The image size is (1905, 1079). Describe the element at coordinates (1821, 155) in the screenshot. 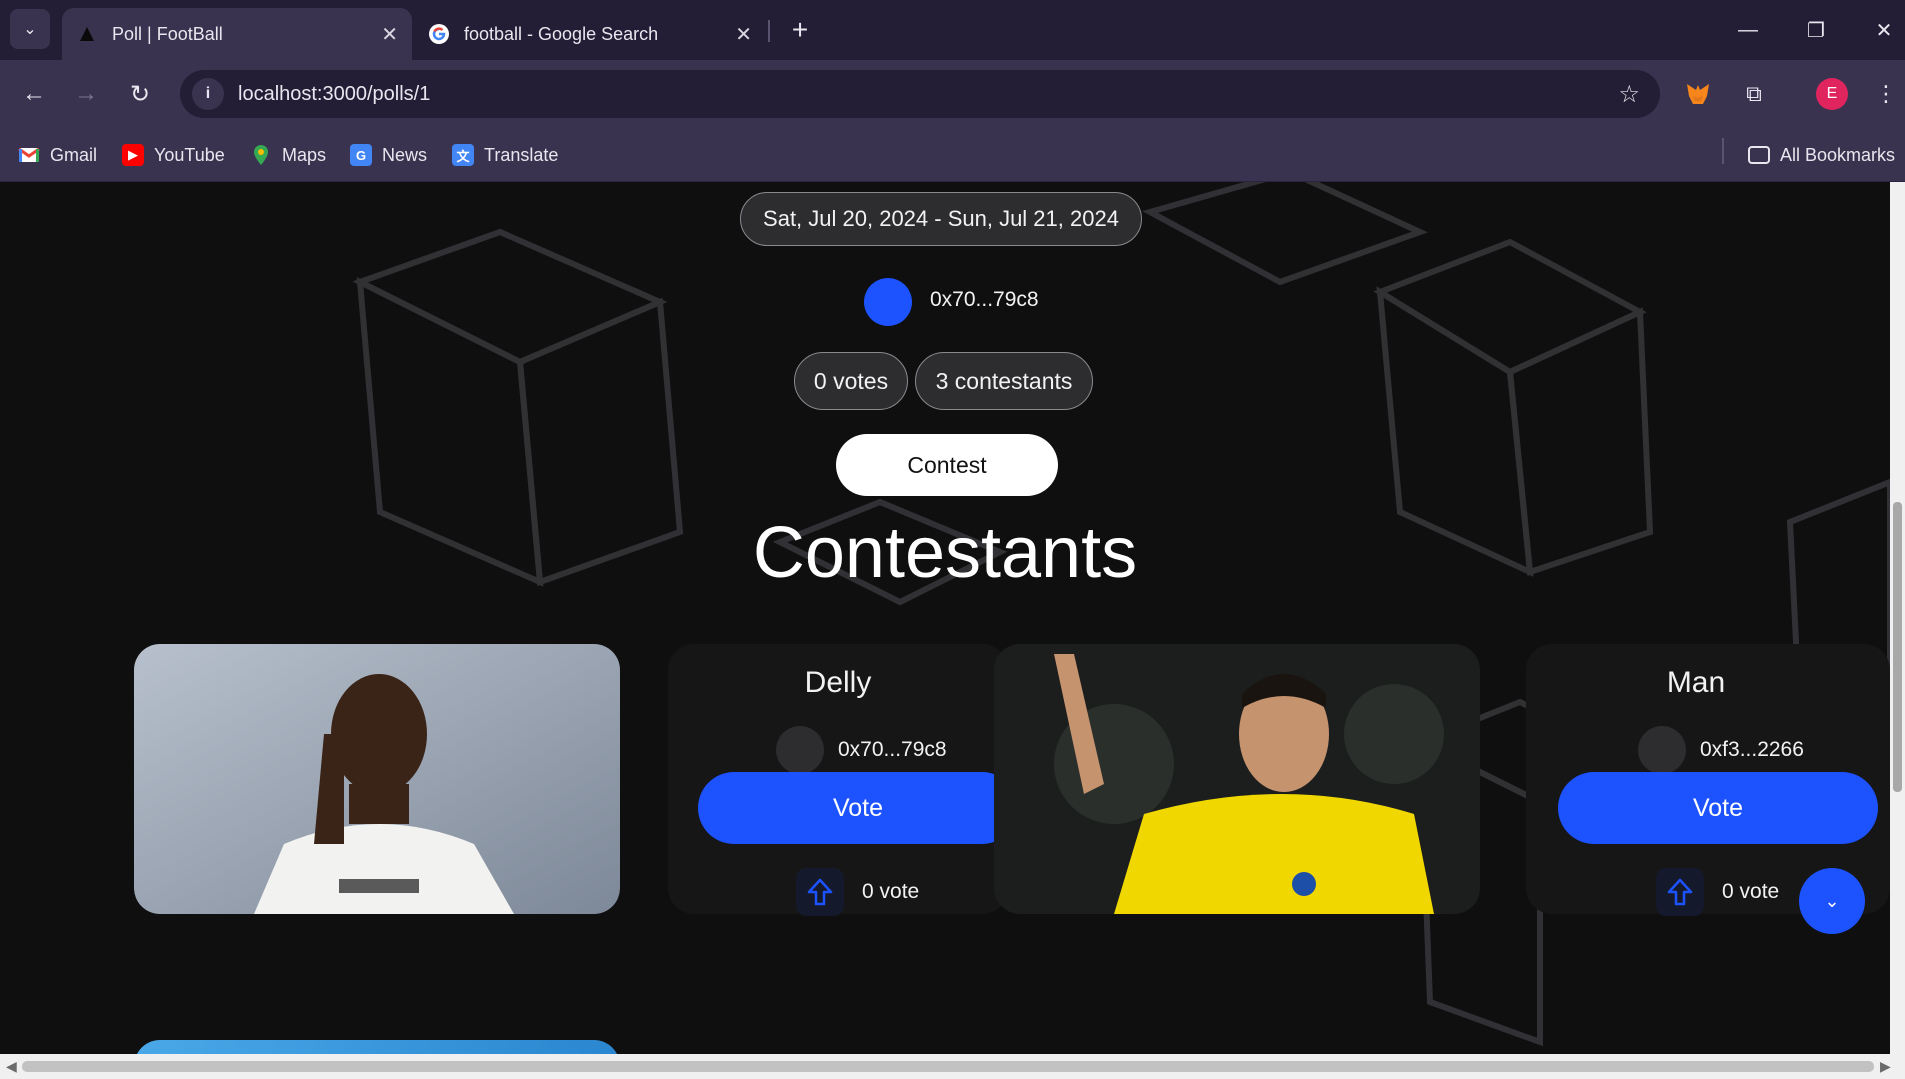

I see `all-bookmarks: All Bookmarks` at that location.